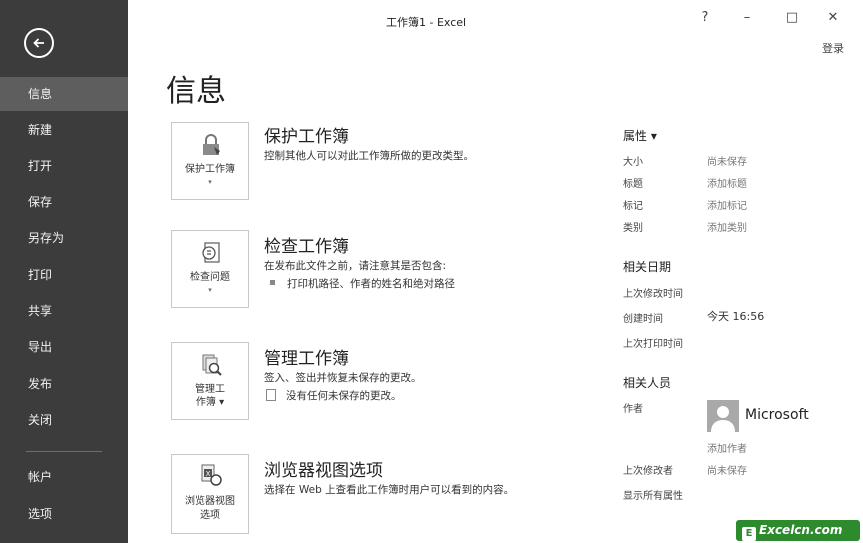 This screenshot has height=543, width=863. What do you see at coordinates (334, 395) in the screenshot?
I see `bullet-item: 没有任何未保存的更改。` at bounding box center [334, 395].